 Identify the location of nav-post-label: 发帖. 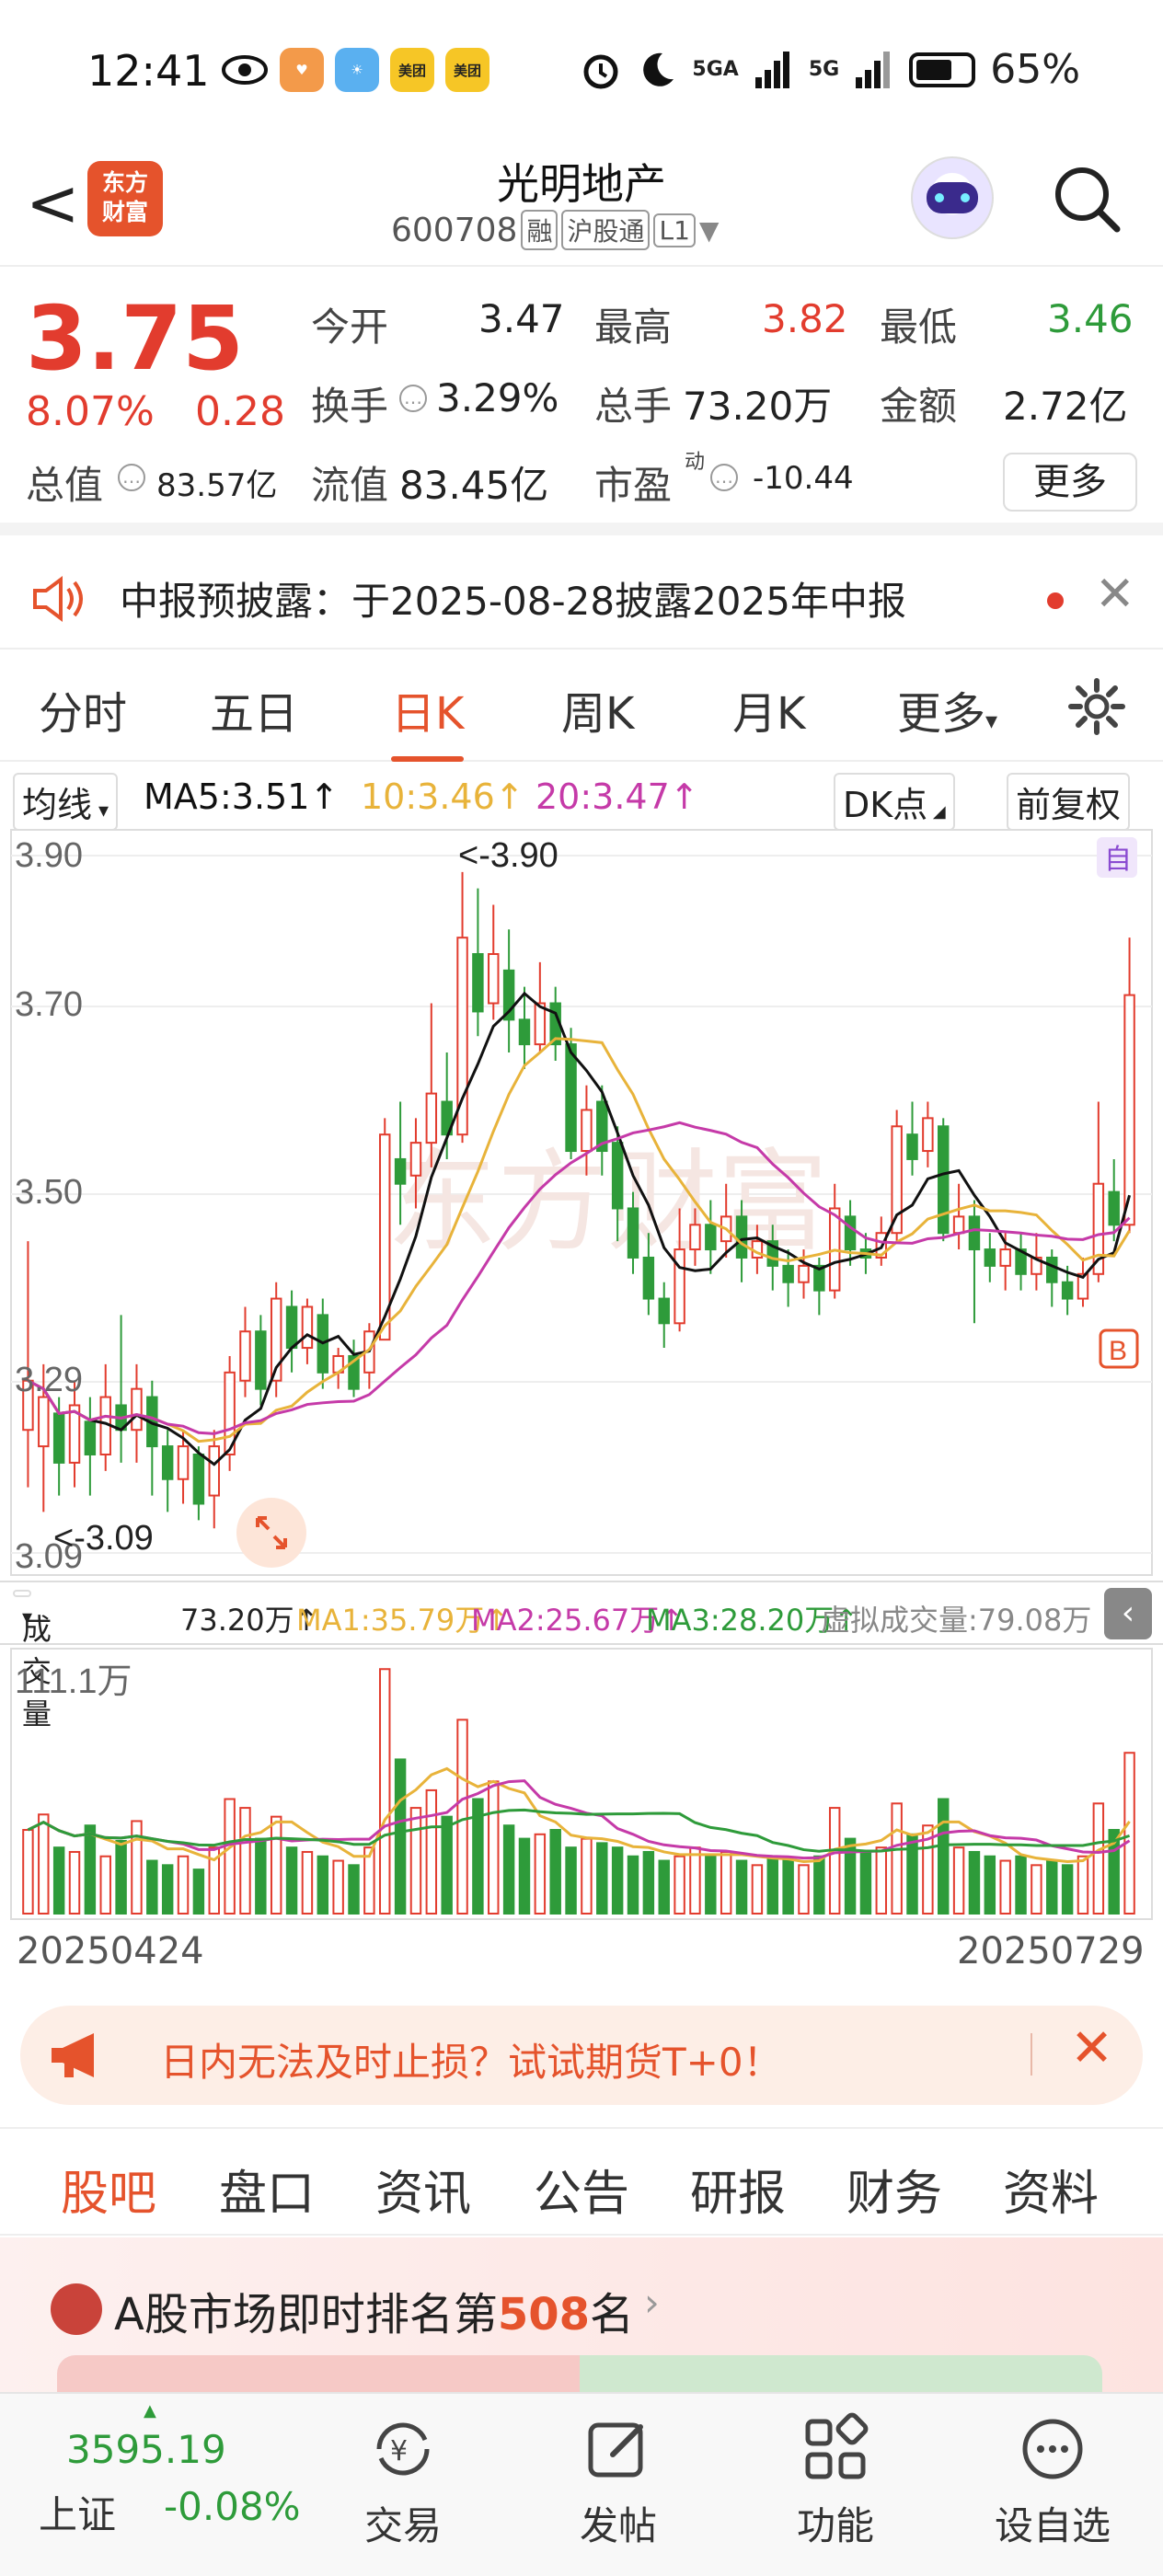
(618, 2525).